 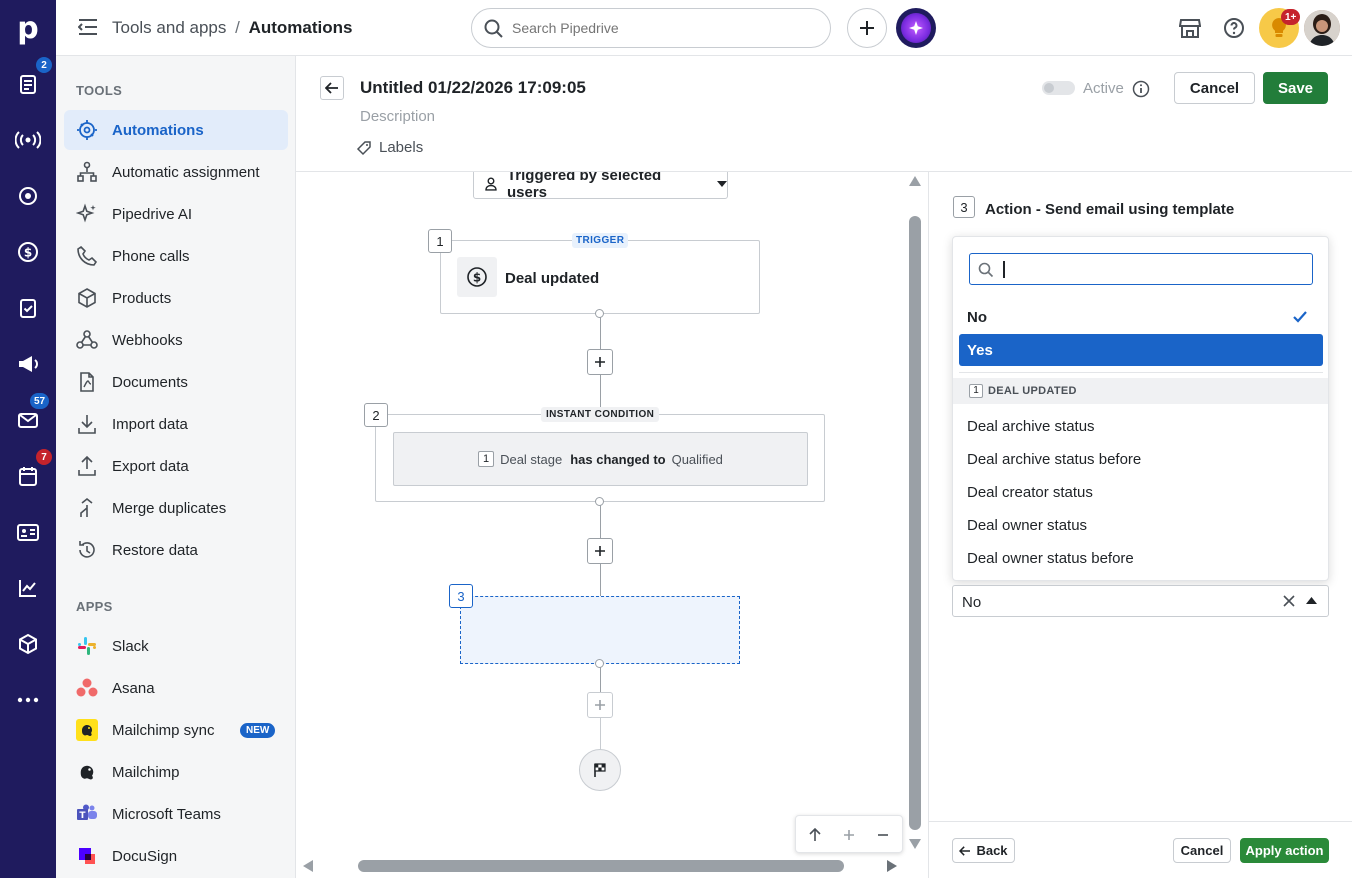 What do you see at coordinates (169, 27) in the screenshot?
I see `breadcrumb-parent: Tools and apps` at bounding box center [169, 27].